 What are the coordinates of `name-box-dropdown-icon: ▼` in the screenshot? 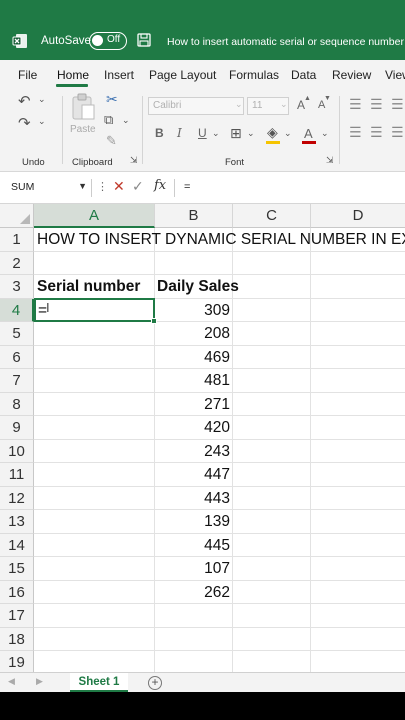 It's located at (82, 186).